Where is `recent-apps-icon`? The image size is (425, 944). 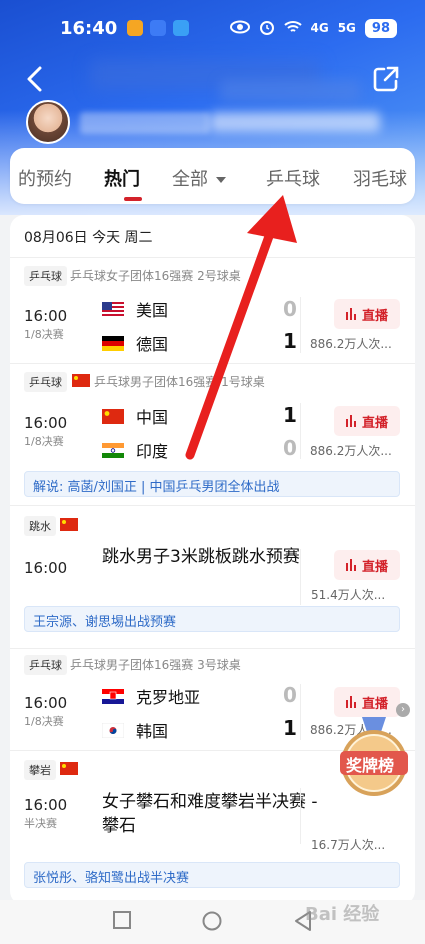 recent-apps-icon is located at coordinates (122, 920).